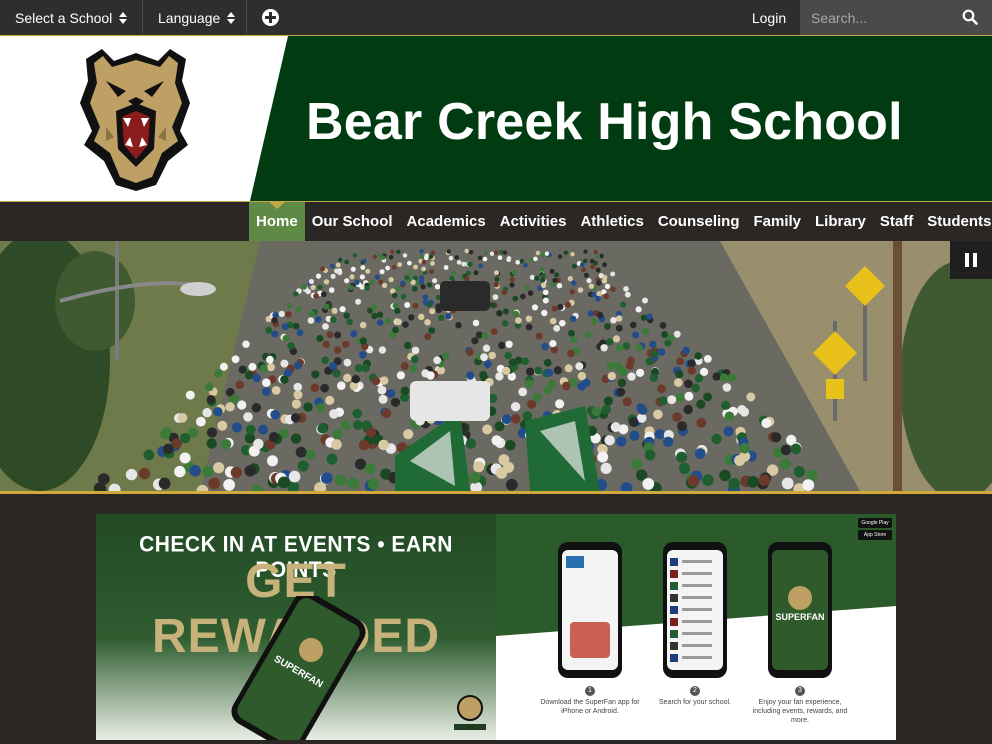 The image size is (992, 744). Describe the element at coordinates (135, 116) in the screenshot. I see `bear-logo` at that location.